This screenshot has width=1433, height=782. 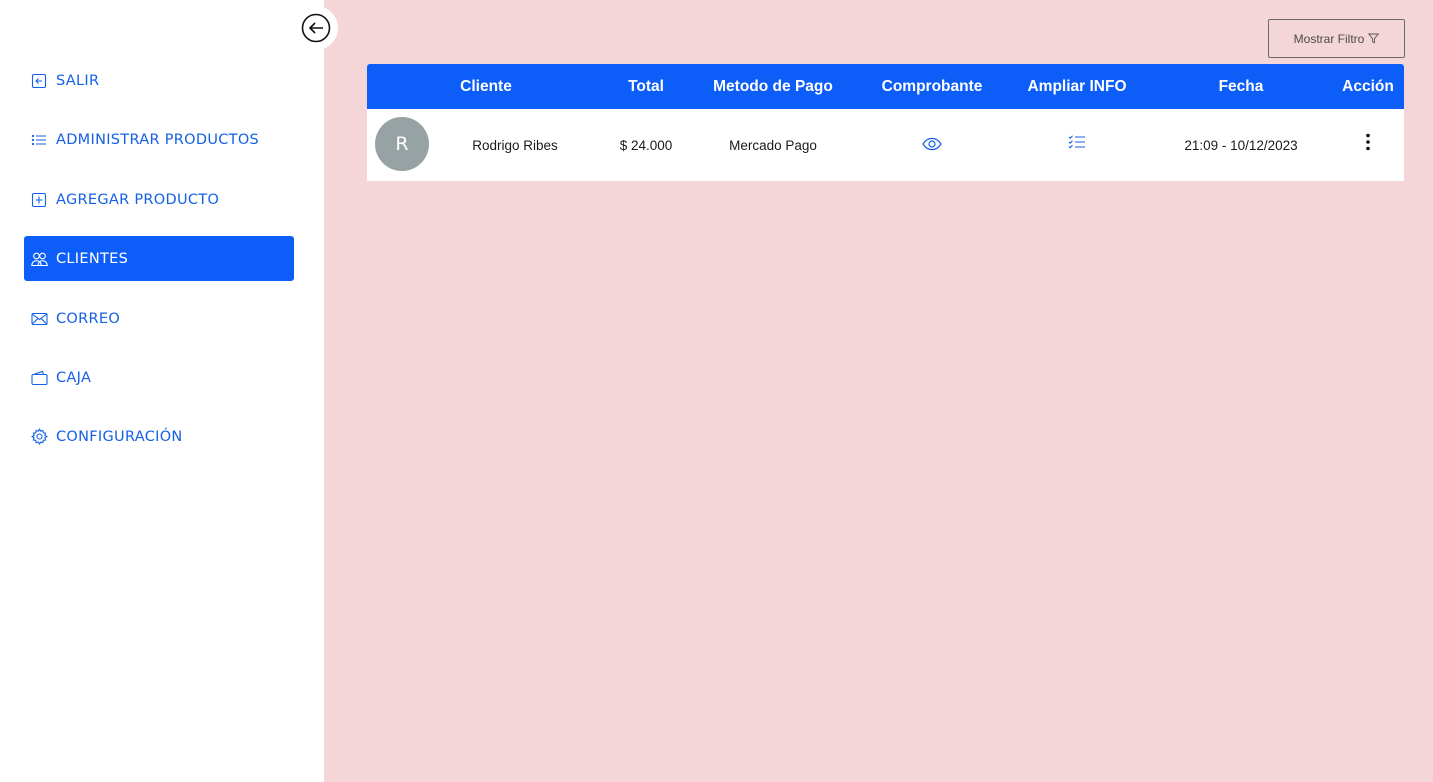 I want to click on collapse-sidebar-button, so click(x=316, y=28).